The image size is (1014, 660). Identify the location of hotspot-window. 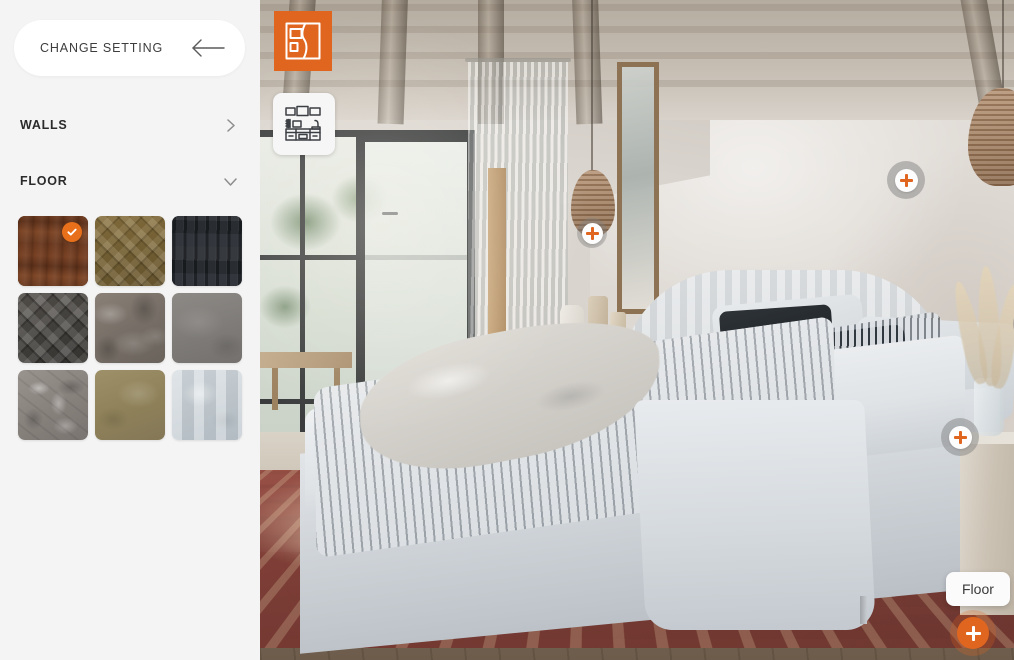
(592, 233).